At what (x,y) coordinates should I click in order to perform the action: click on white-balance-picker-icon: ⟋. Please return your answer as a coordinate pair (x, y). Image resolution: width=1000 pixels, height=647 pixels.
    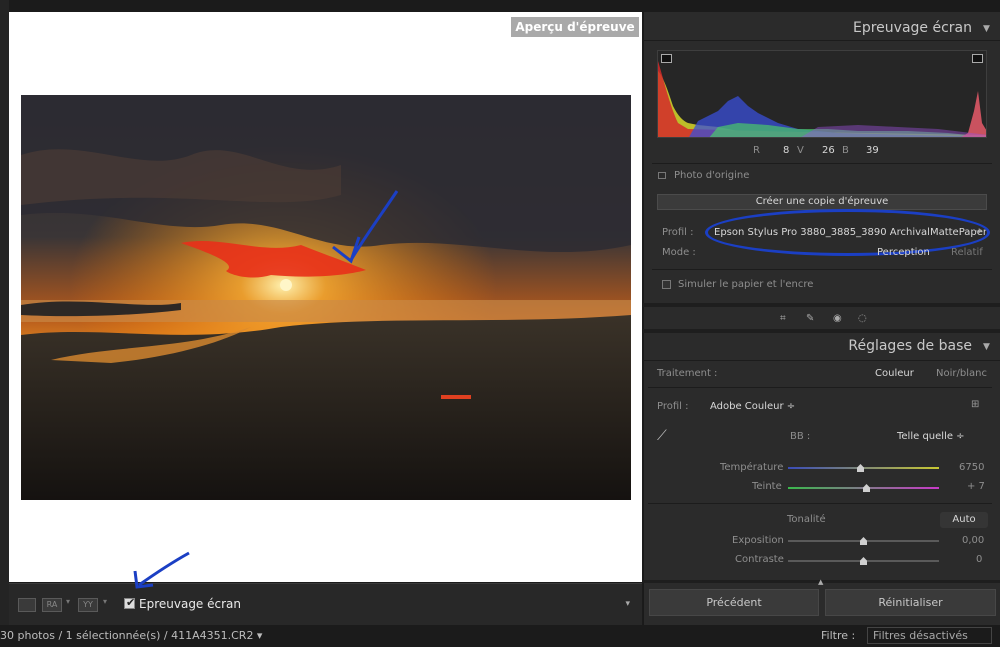
    Looking at the image, I should click on (662, 436).